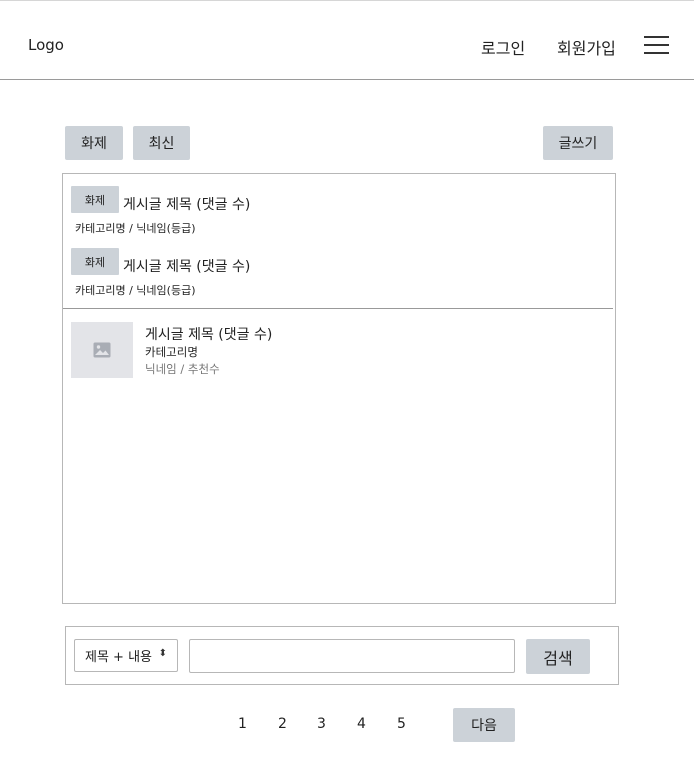  I want to click on pagination: 1 2 3 4 5, so click(347, 726).